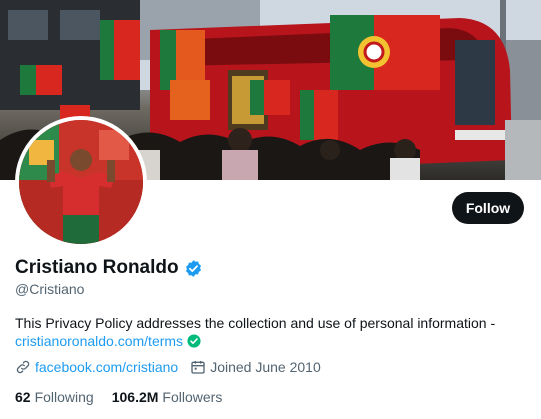  What do you see at coordinates (64, 397) in the screenshot?
I see `following-label: Following` at bounding box center [64, 397].